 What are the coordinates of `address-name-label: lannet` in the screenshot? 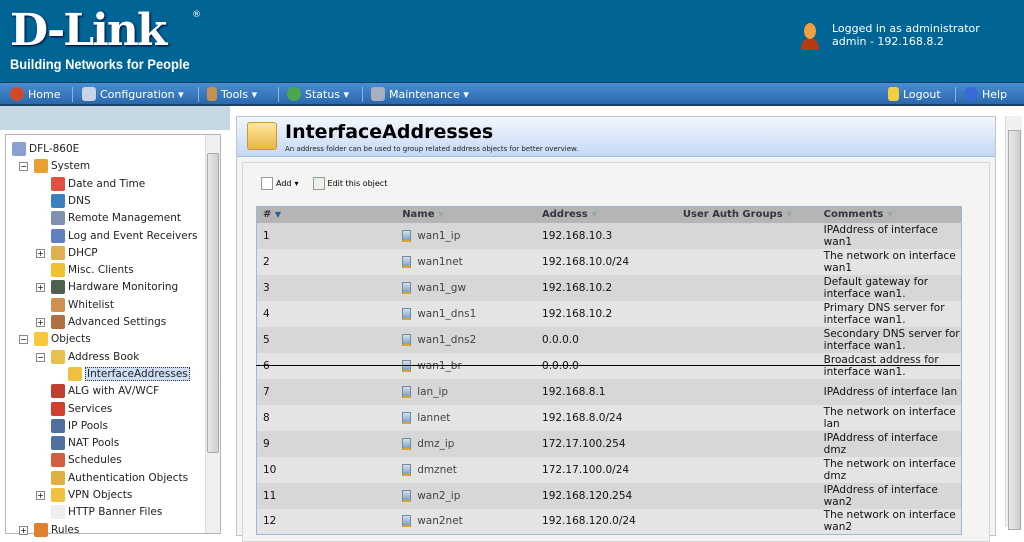 It's located at (433, 418).